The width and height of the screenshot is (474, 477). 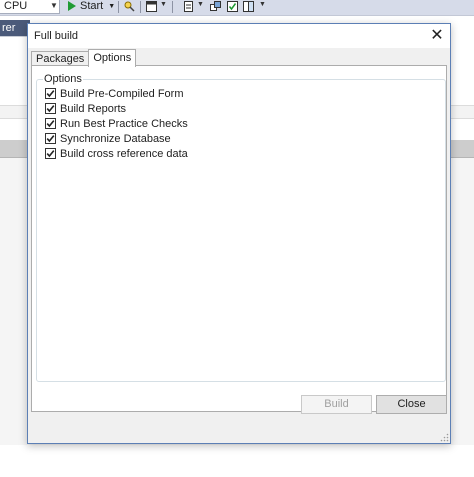 I want to click on platform-combo-value: CPU, so click(x=16, y=6).